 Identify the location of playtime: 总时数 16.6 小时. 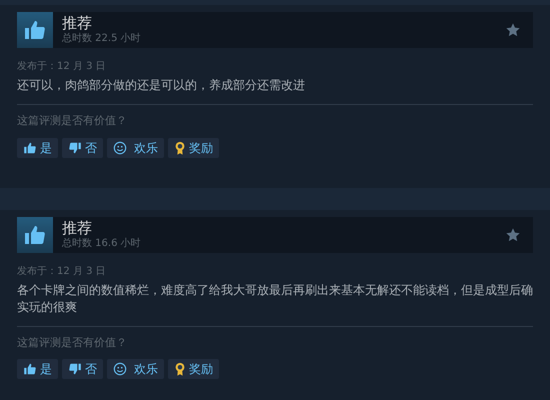
(101, 244).